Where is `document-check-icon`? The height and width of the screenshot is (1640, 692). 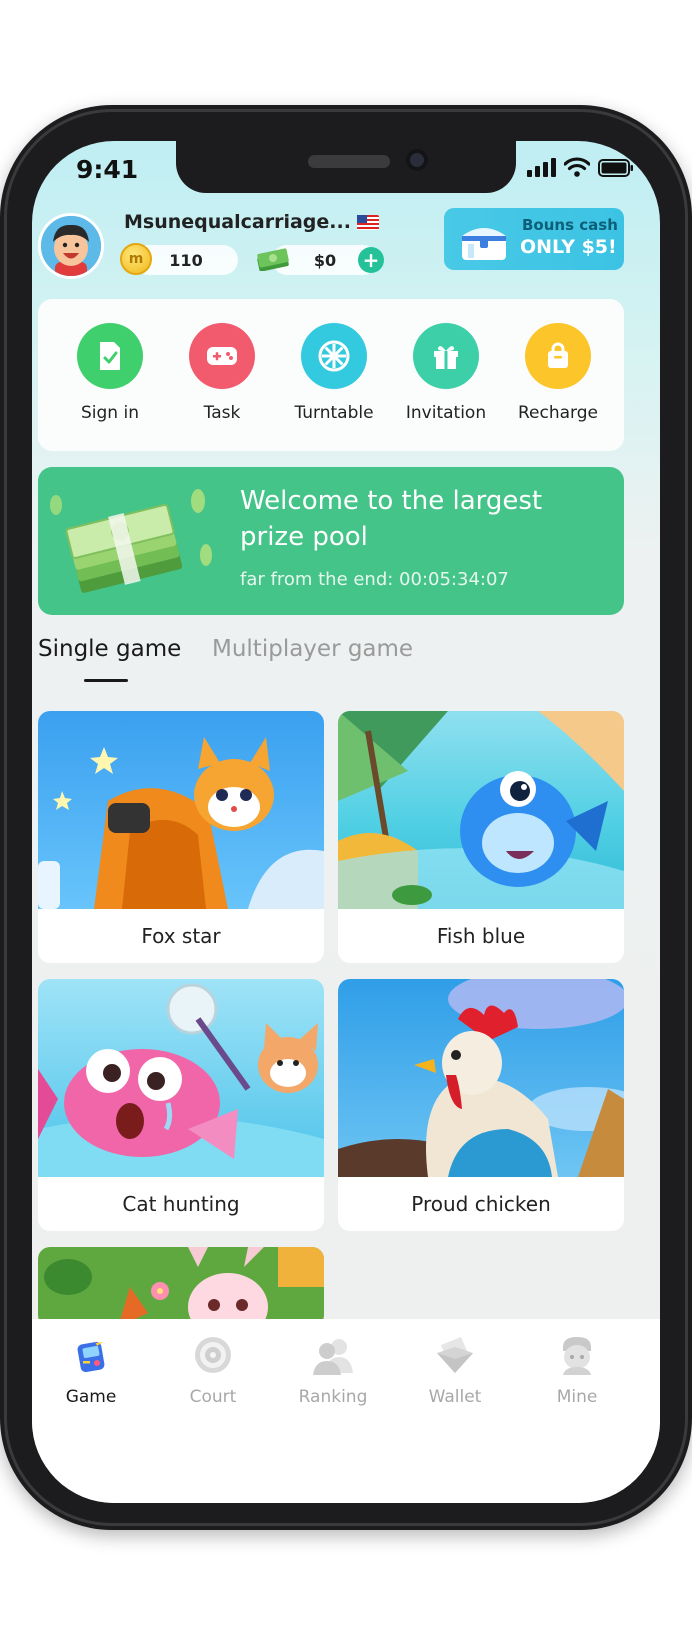 document-check-icon is located at coordinates (110, 356).